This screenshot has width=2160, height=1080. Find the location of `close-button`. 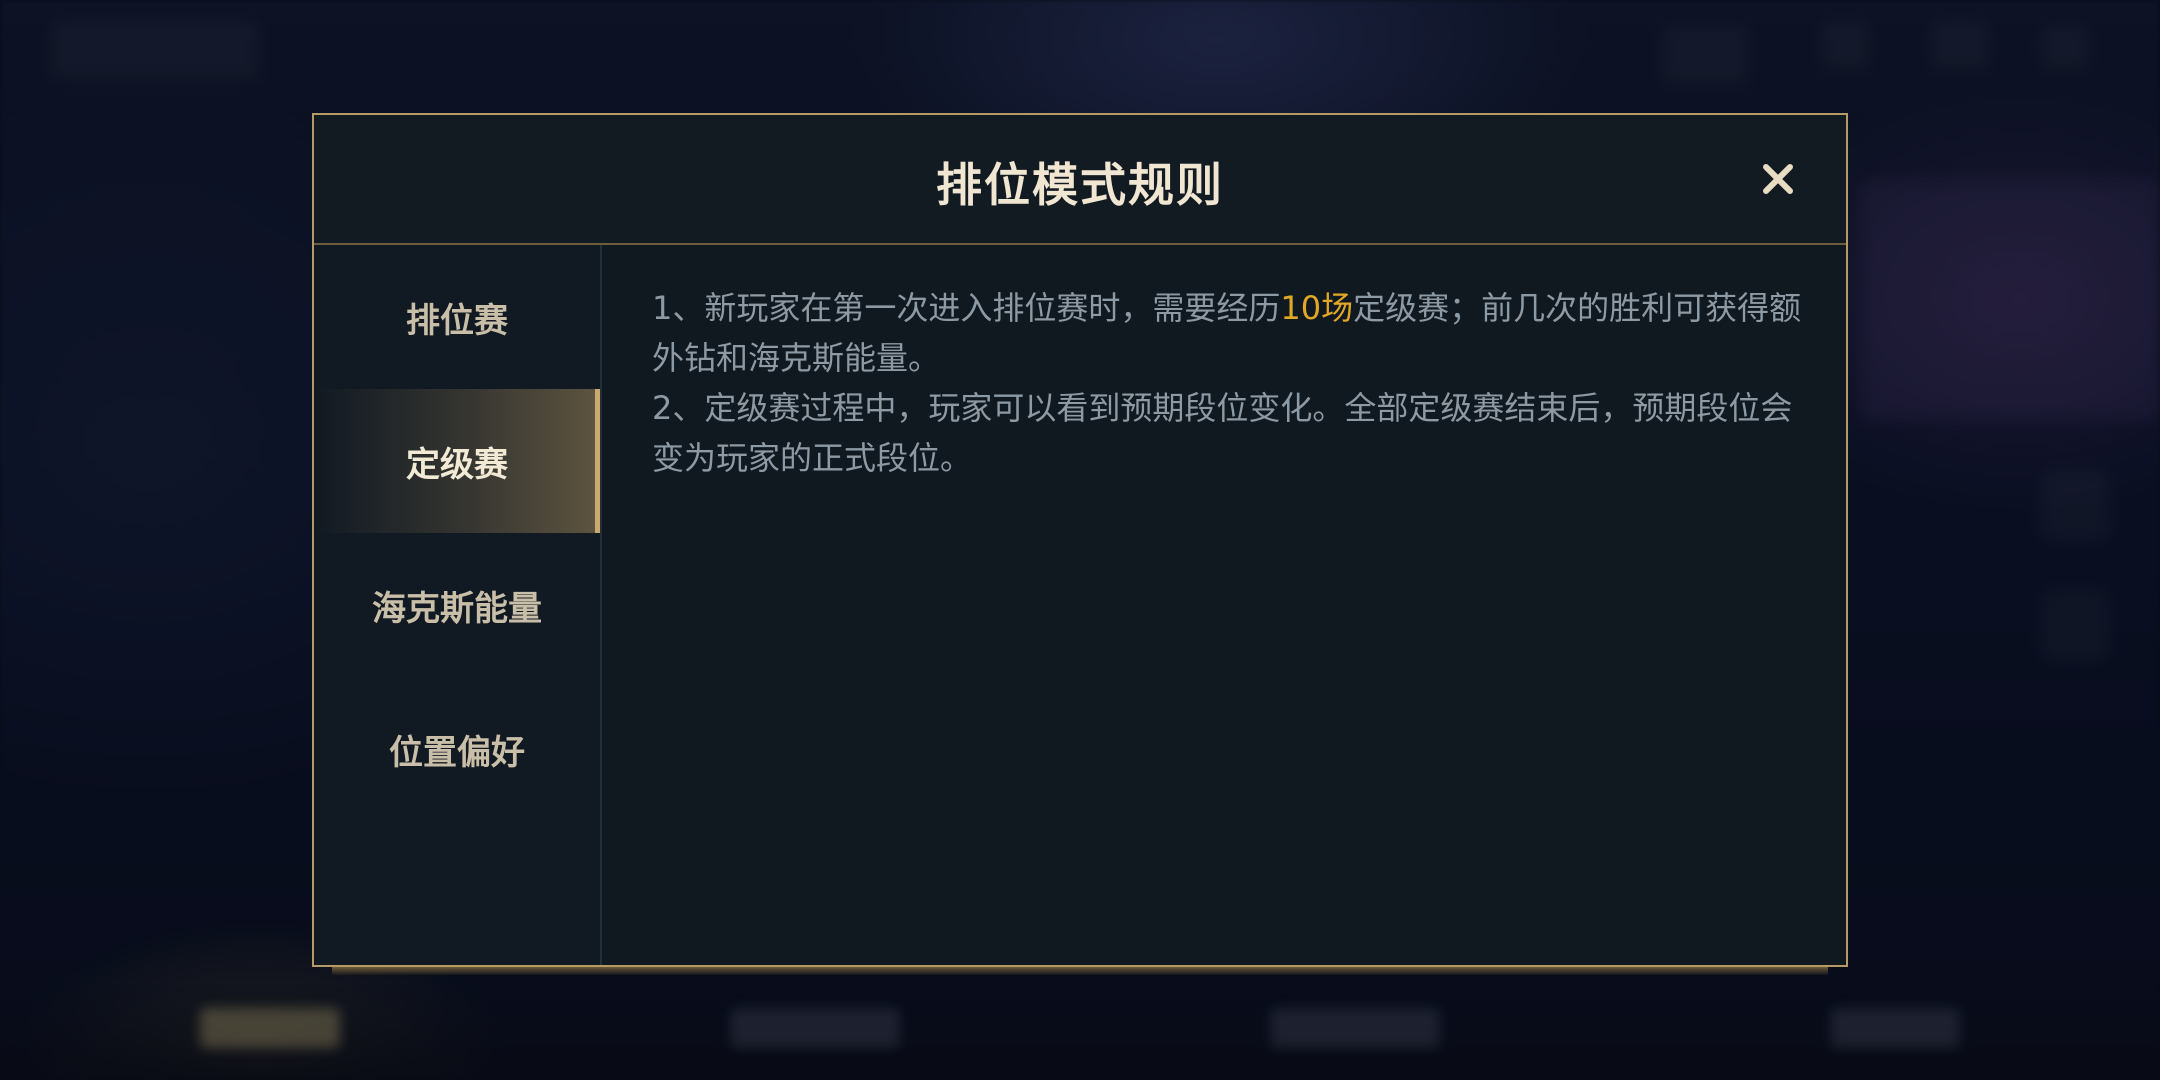

close-button is located at coordinates (1778, 179).